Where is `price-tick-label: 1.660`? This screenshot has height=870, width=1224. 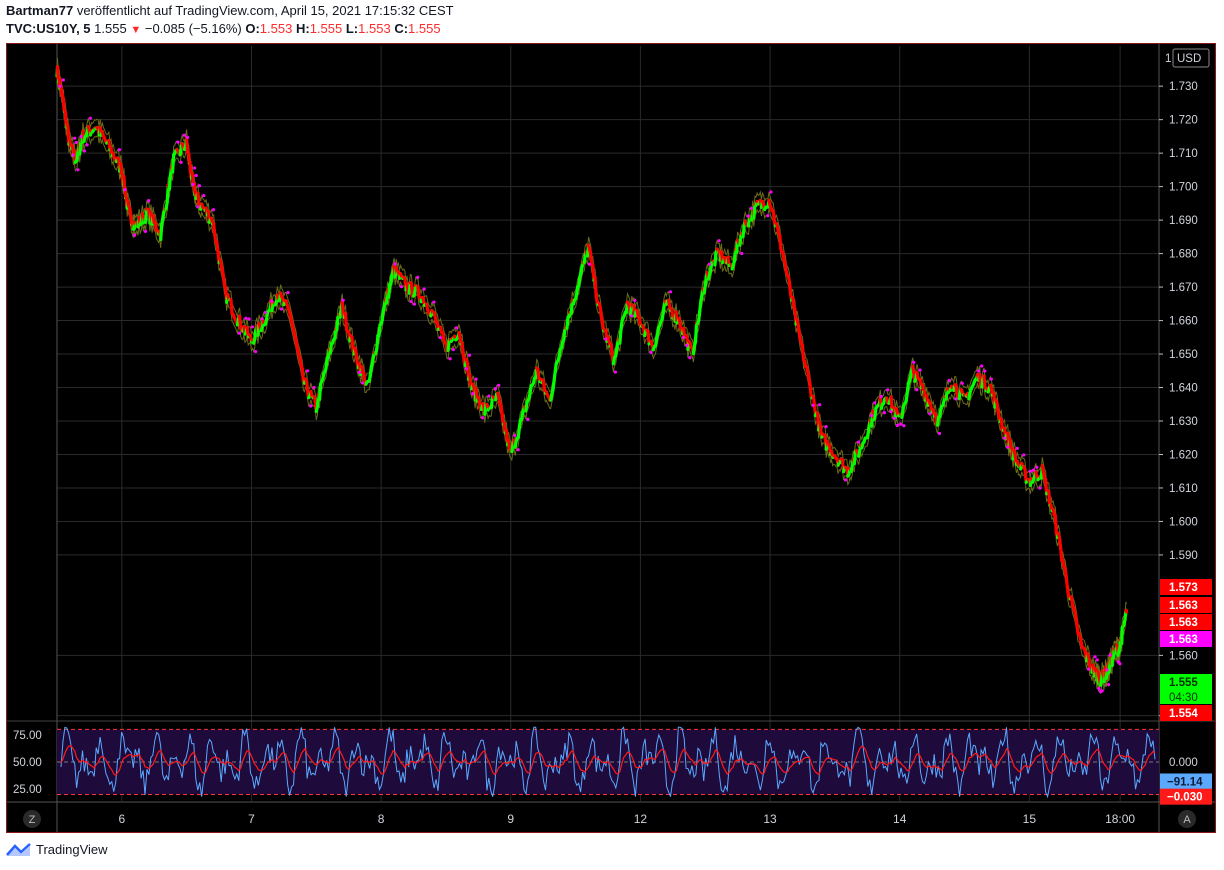 price-tick-label: 1.660 is located at coordinates (1183, 322).